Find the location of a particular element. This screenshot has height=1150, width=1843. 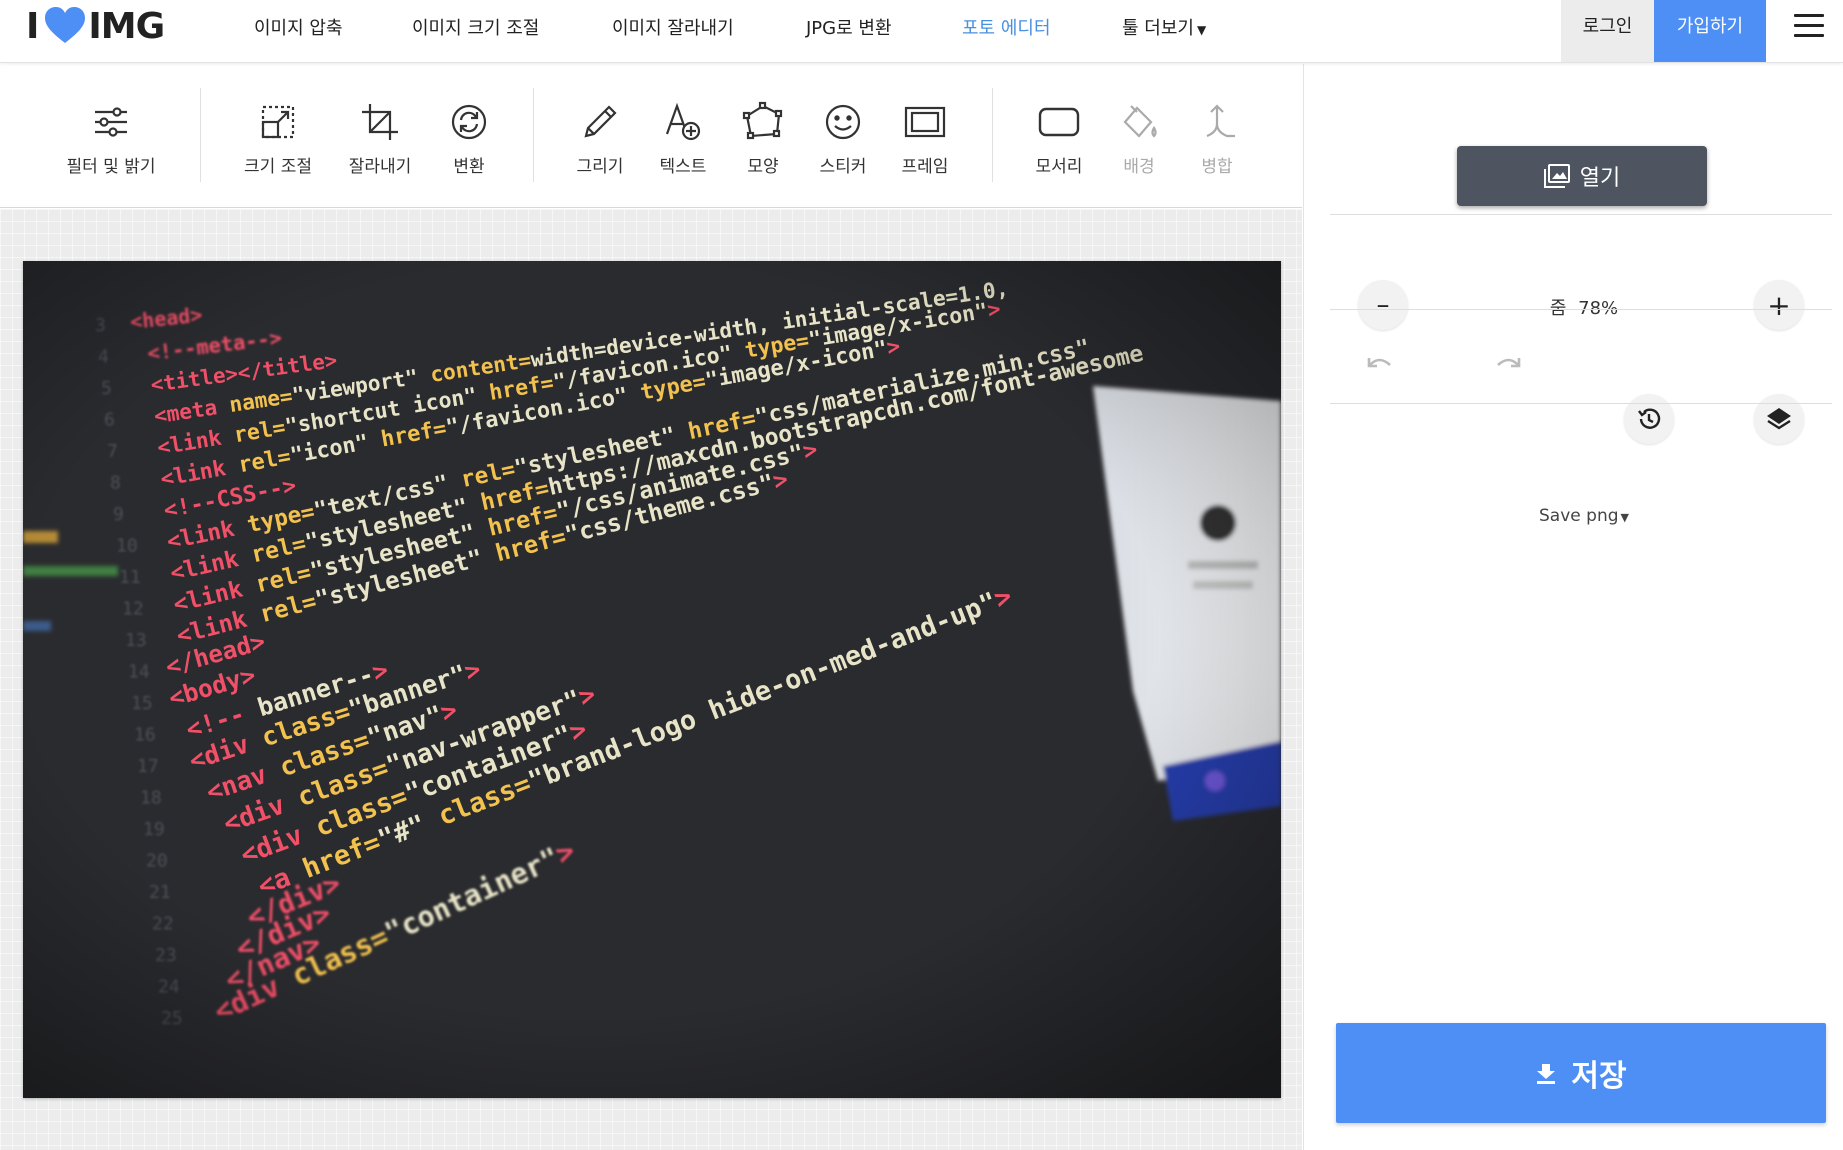

tool-transform: 변환 is located at coordinates (469, 138).